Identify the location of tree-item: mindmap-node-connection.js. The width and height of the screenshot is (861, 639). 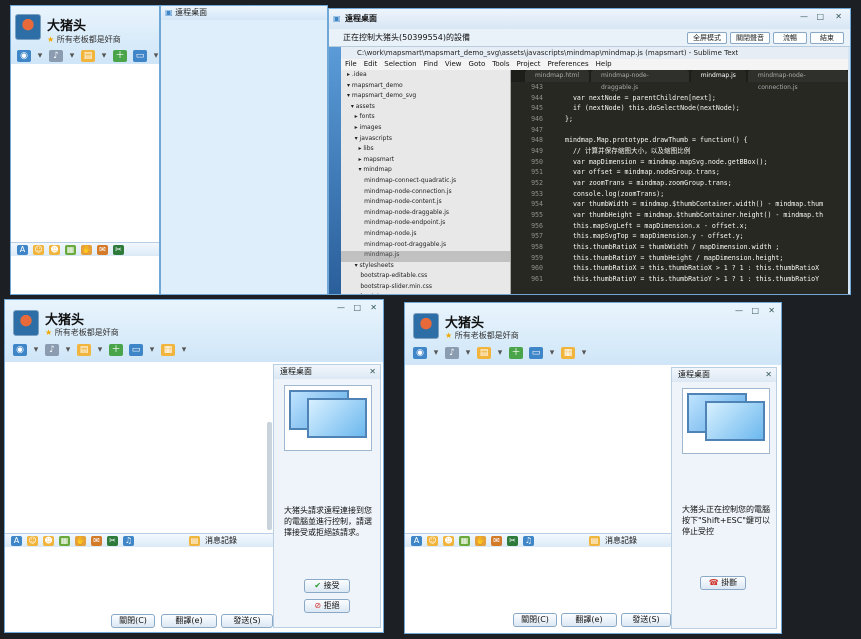
(401, 192).